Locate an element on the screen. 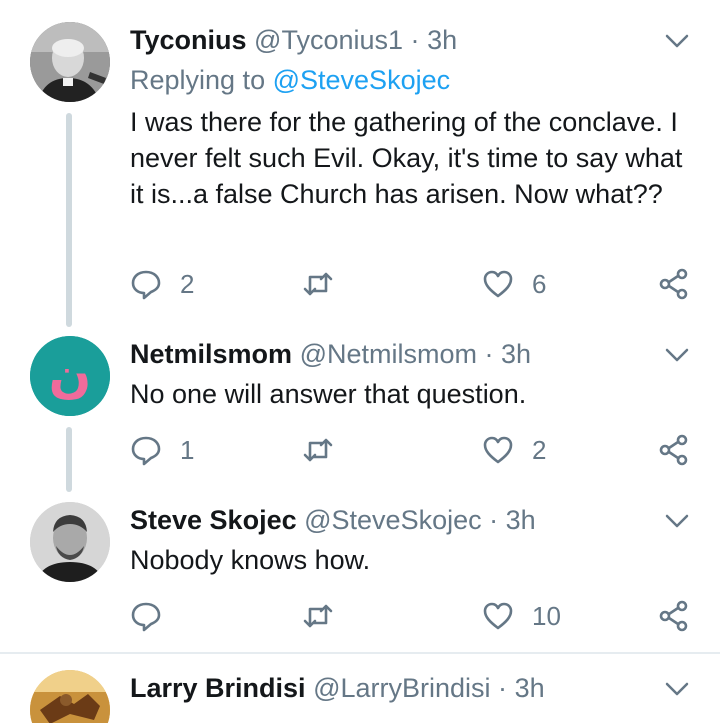 Image resolution: width=720 pixels, height=723 pixels. reply-count: 1 is located at coordinates (187, 449).